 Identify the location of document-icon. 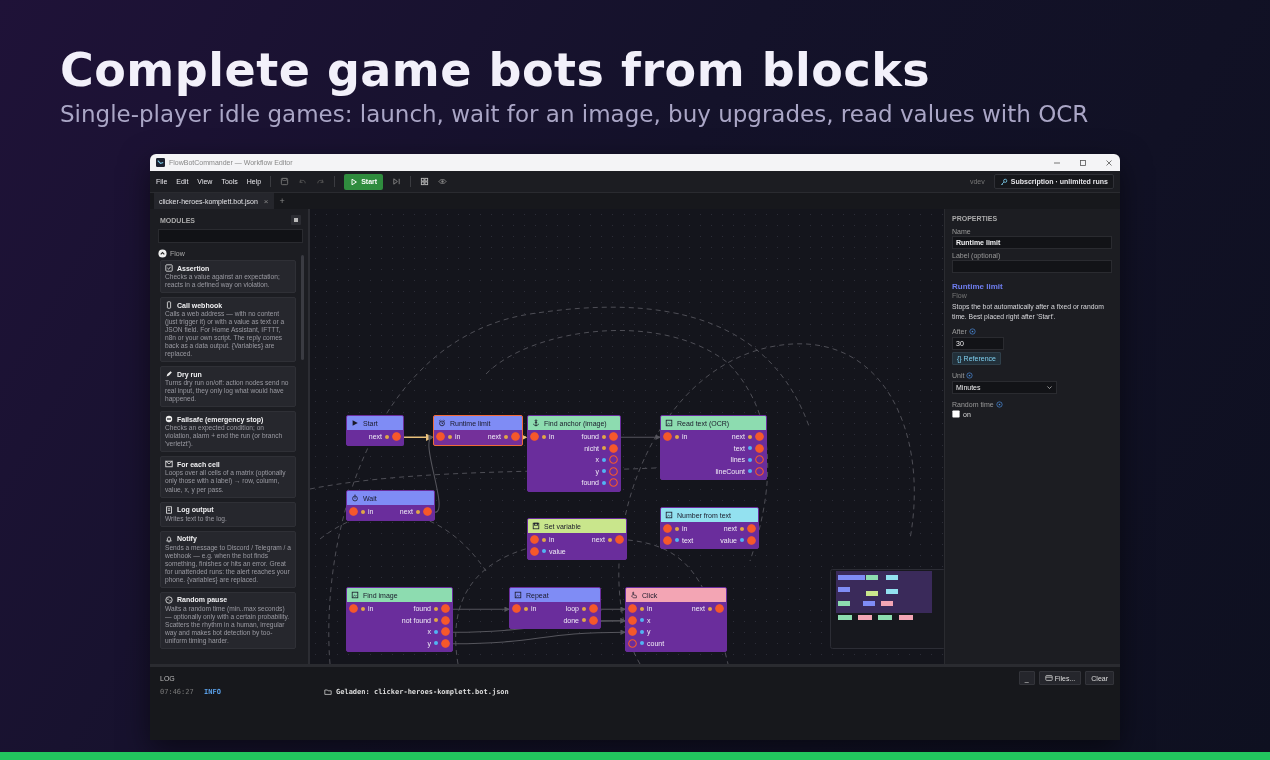
(169, 509).